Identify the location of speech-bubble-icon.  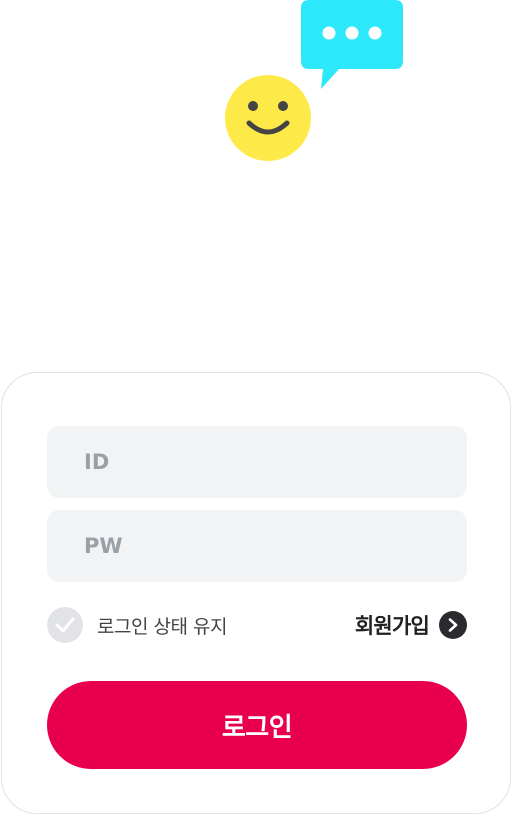
(352, 44).